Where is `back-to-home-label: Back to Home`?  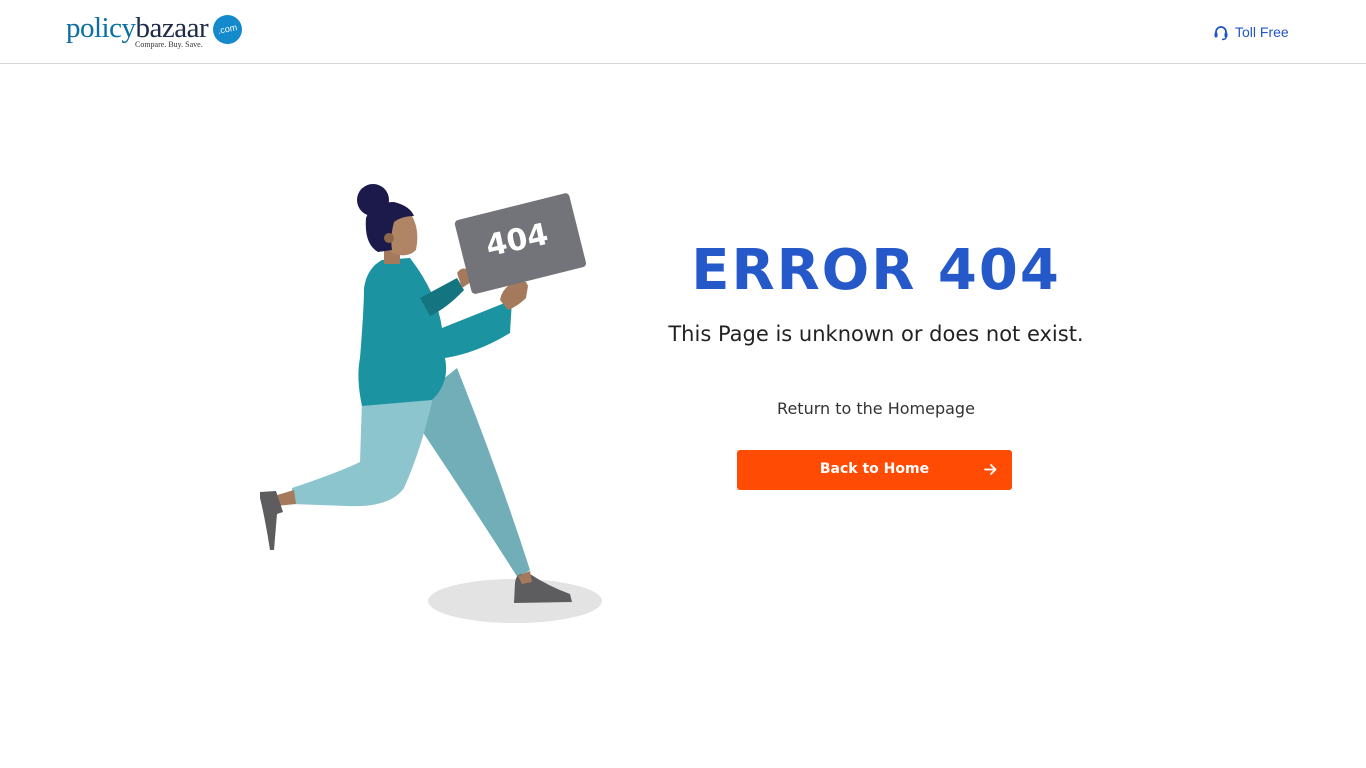 back-to-home-label: Back to Home is located at coordinates (874, 469).